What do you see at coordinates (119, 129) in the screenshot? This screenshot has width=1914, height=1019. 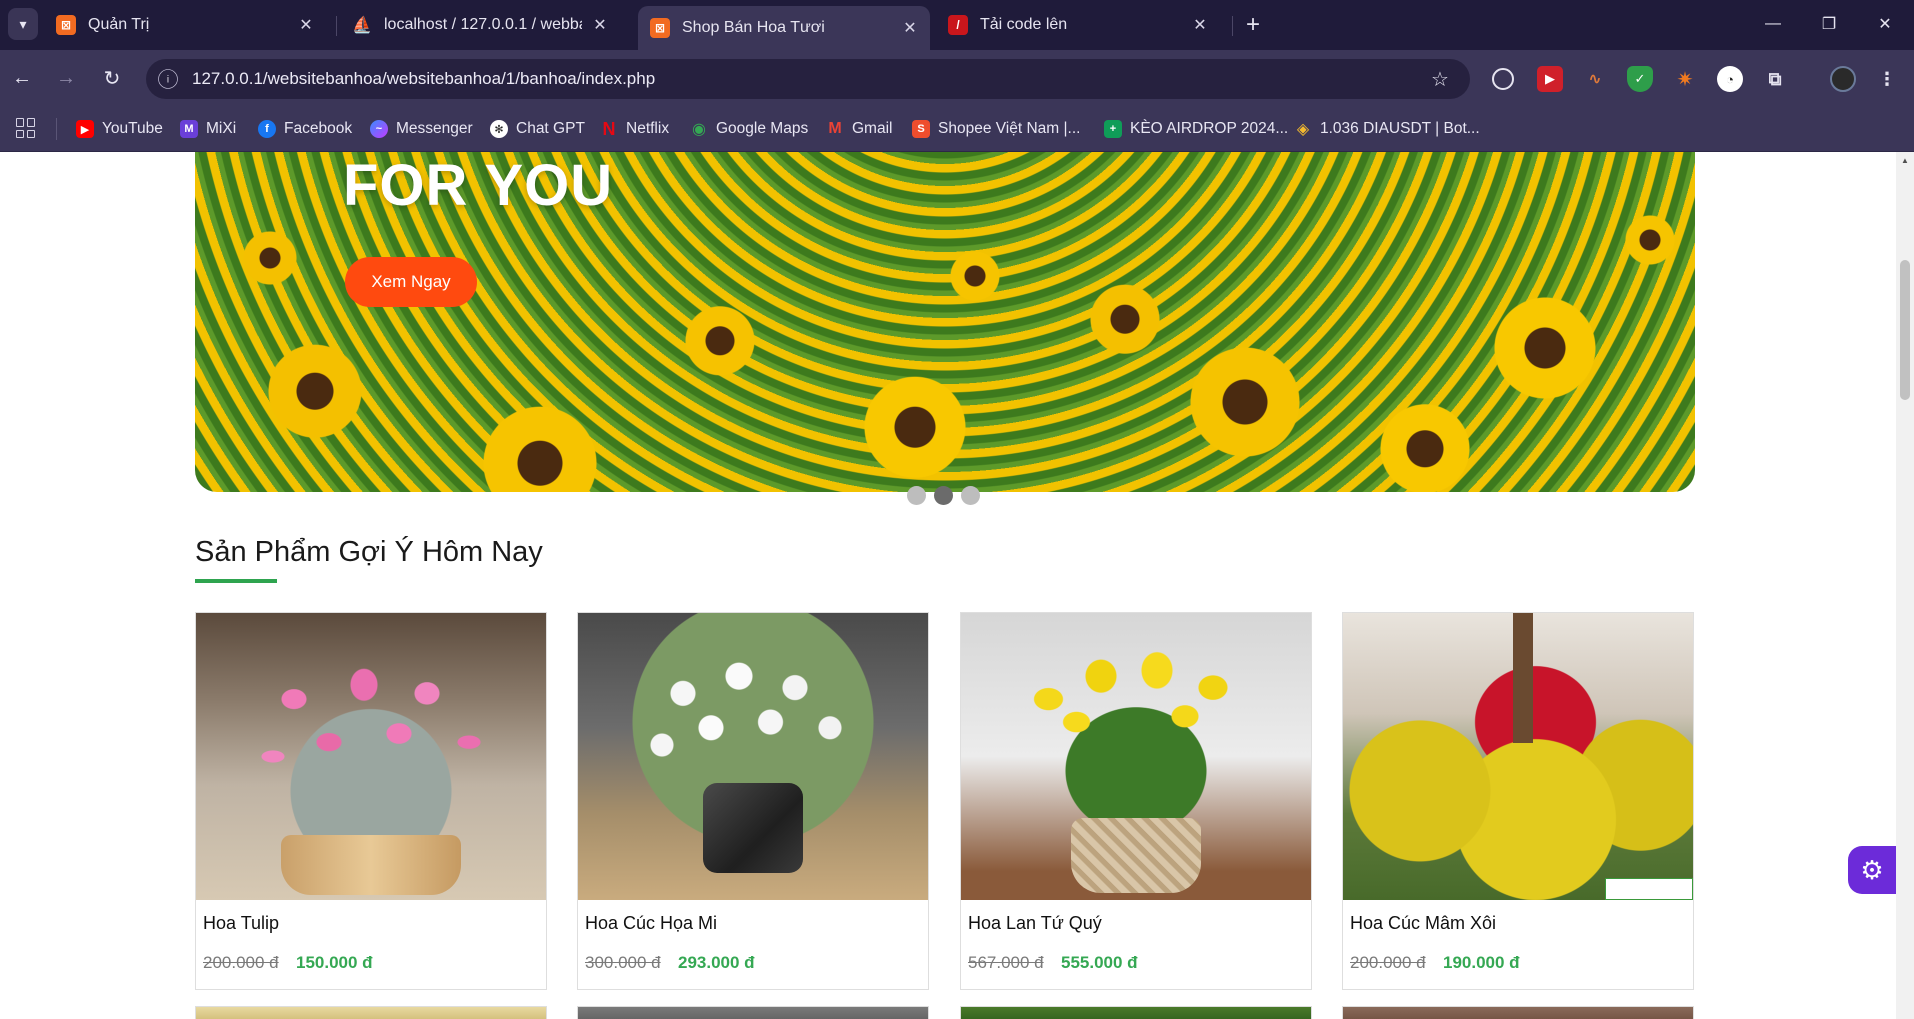 I see `bookmark-youtube: ▶ YouTube` at bounding box center [119, 129].